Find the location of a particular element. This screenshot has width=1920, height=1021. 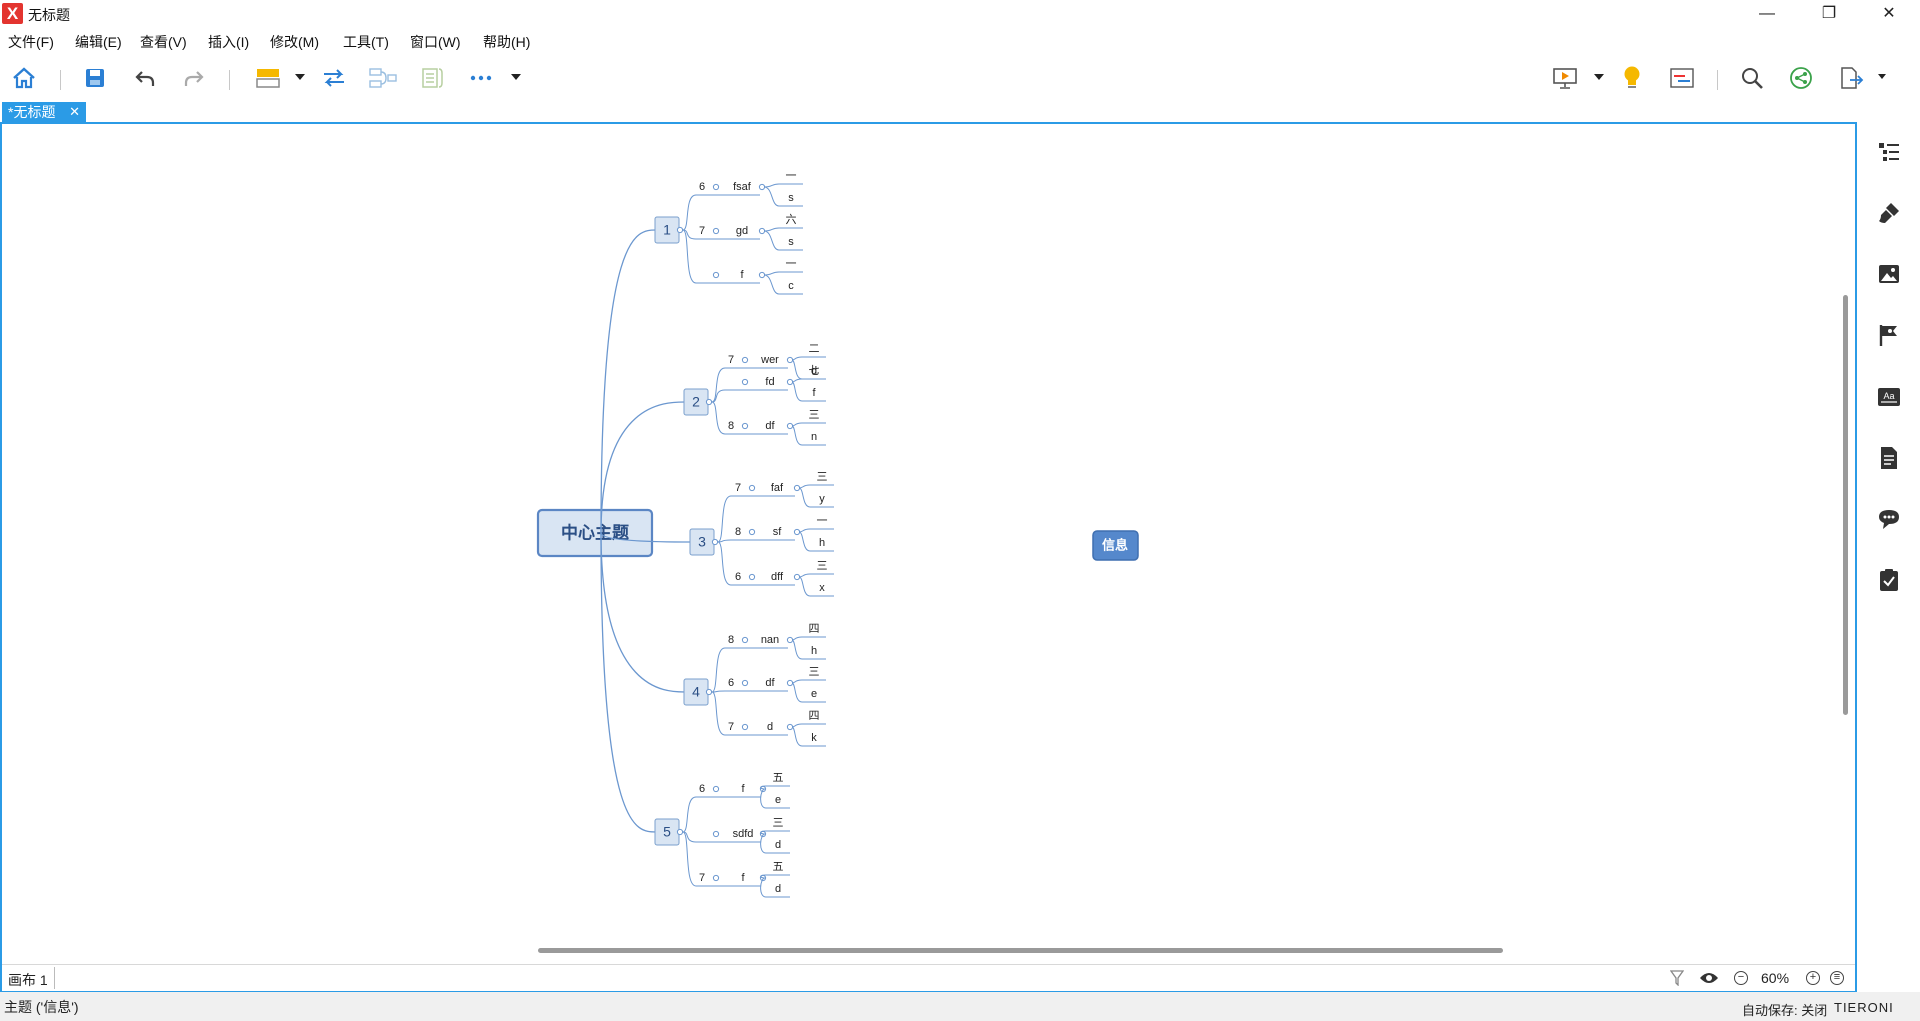

task-icon is located at coordinates (1889, 580).